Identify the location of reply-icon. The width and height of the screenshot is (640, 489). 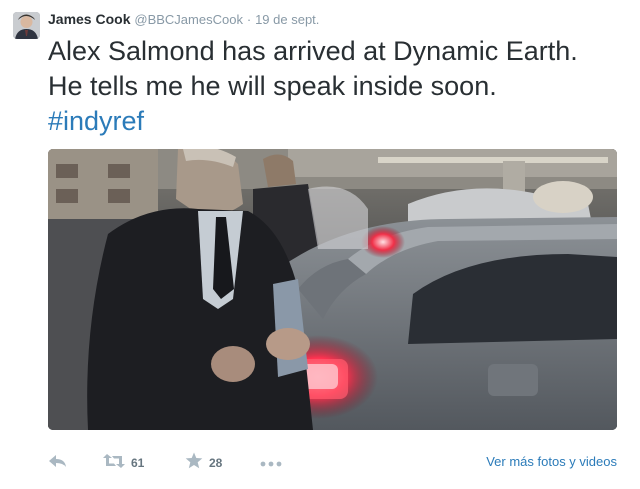
(58, 463).